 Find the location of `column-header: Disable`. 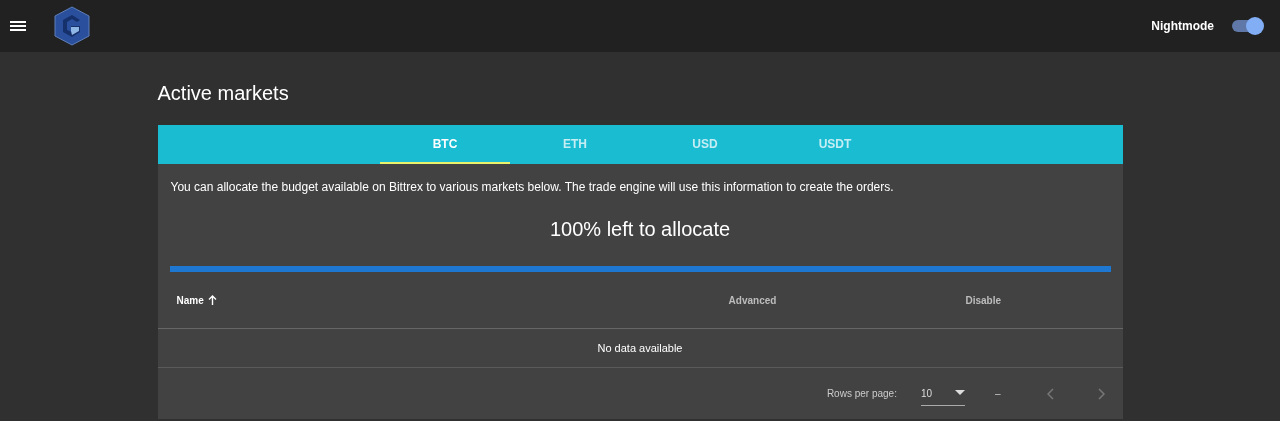

column-header: Disable is located at coordinates (983, 300).